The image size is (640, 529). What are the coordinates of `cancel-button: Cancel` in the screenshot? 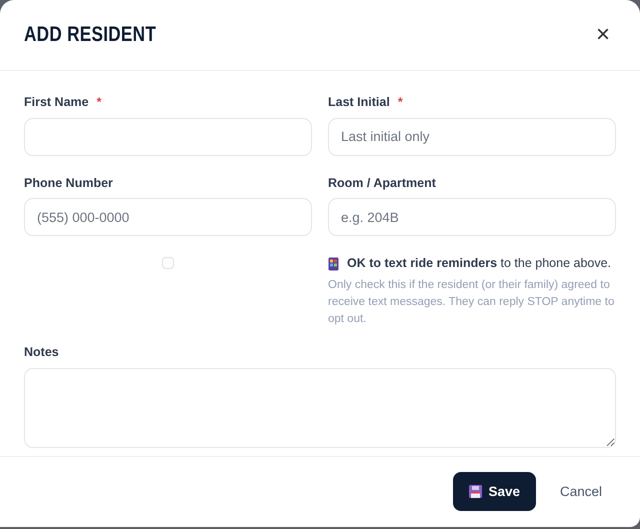 It's located at (581, 492).